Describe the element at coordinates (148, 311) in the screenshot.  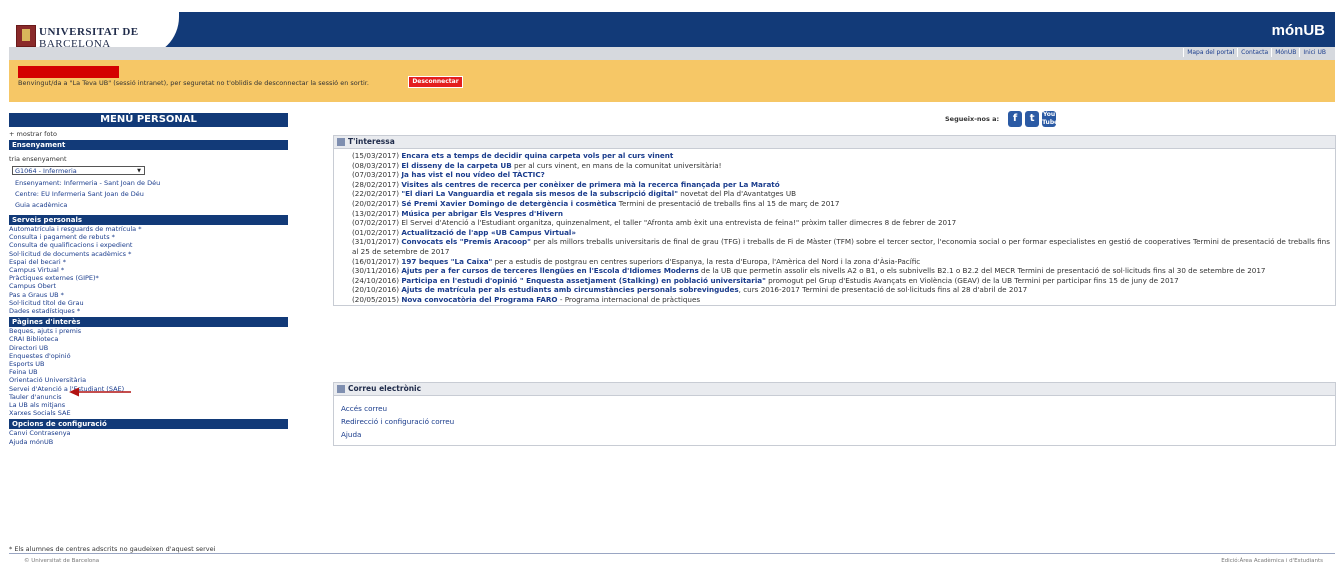
I see `menu-item: Dades estadístiques *` at that location.